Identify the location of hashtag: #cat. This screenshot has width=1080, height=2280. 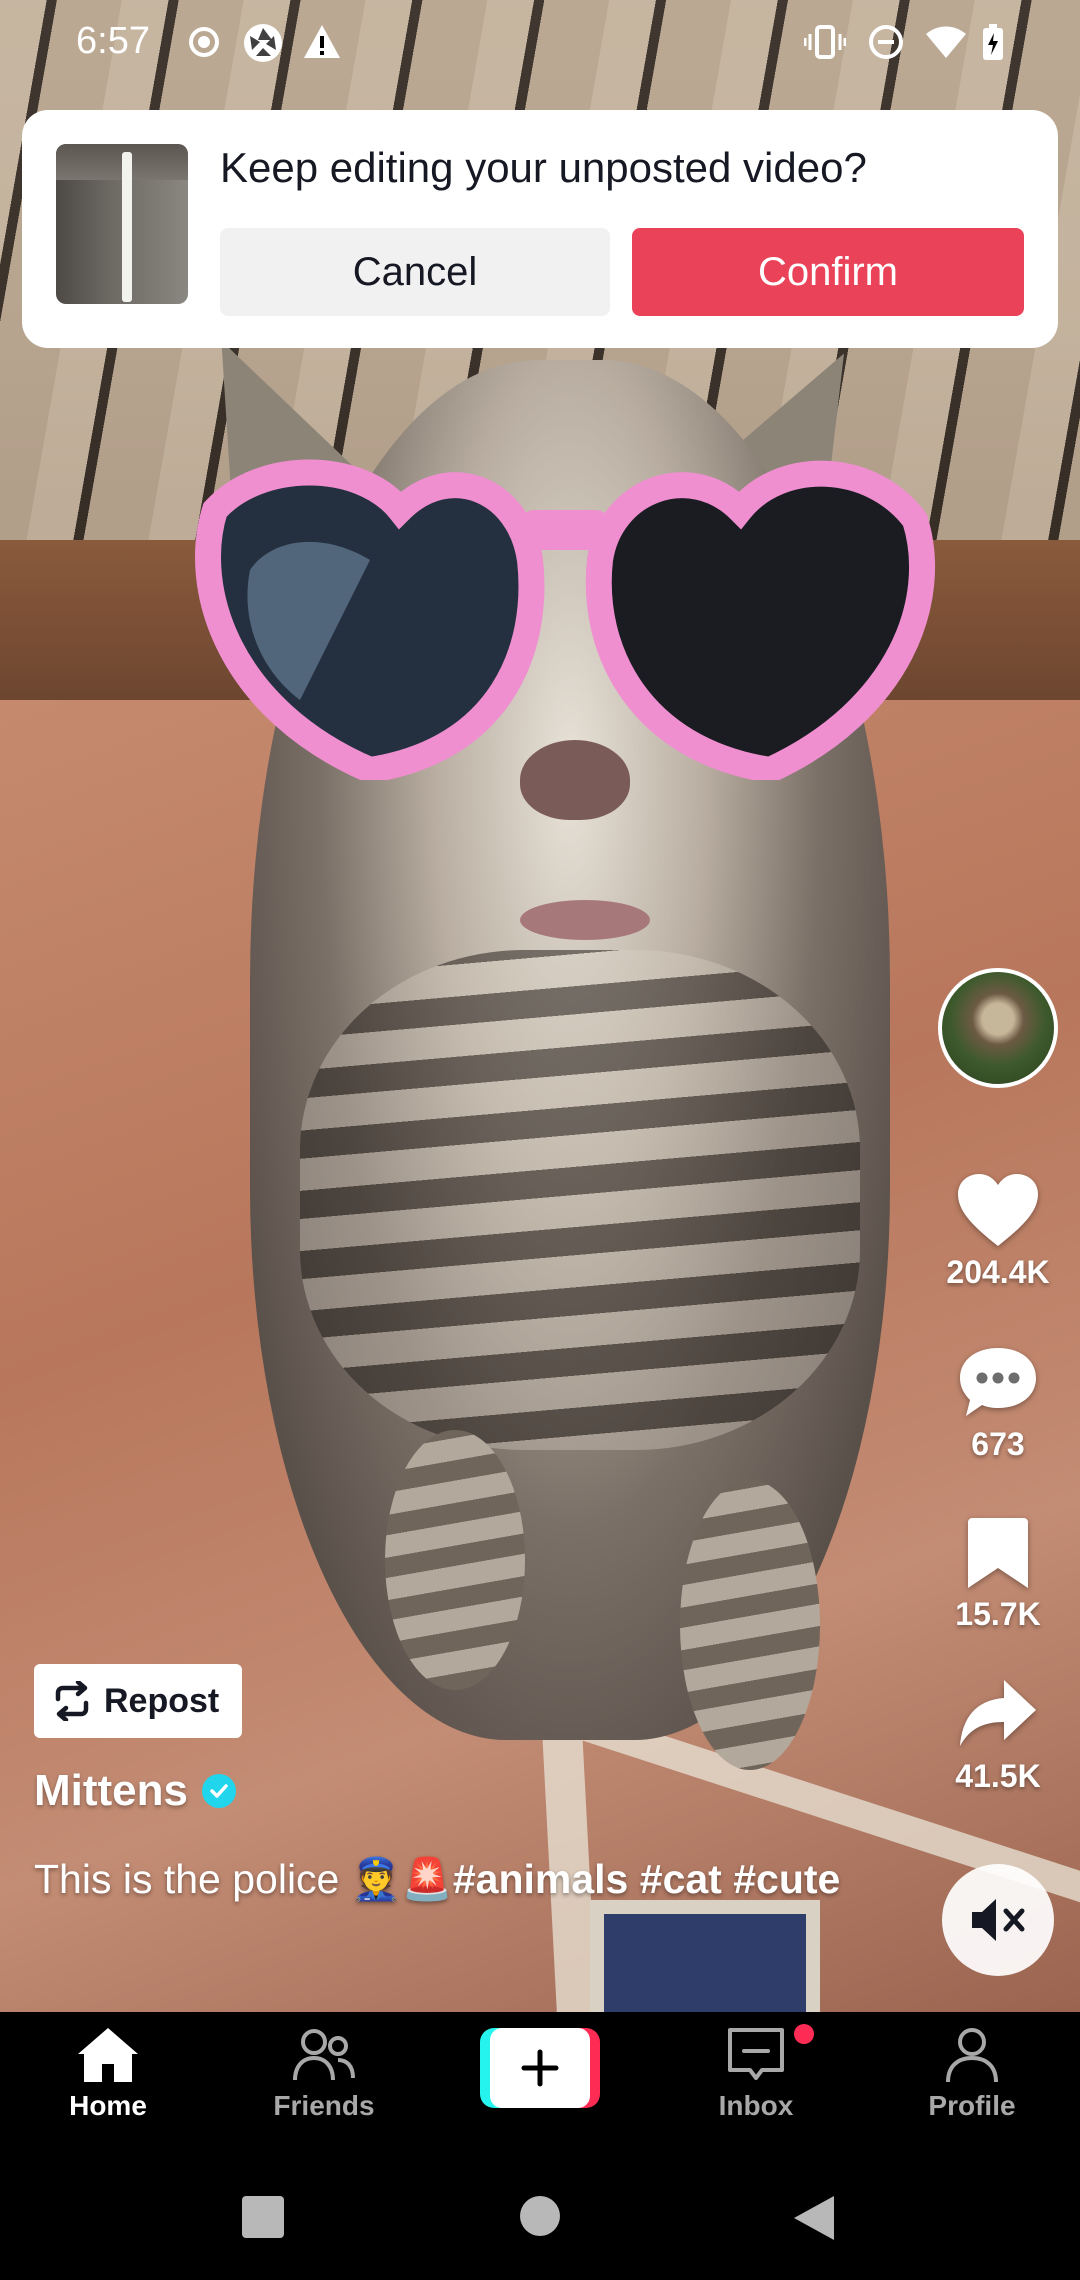
(681, 1879).